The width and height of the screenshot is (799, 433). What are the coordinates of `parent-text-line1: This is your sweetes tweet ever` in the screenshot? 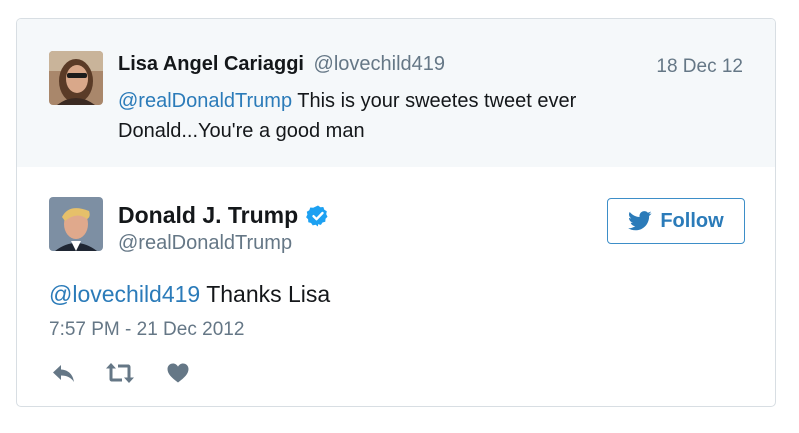 It's located at (434, 101).